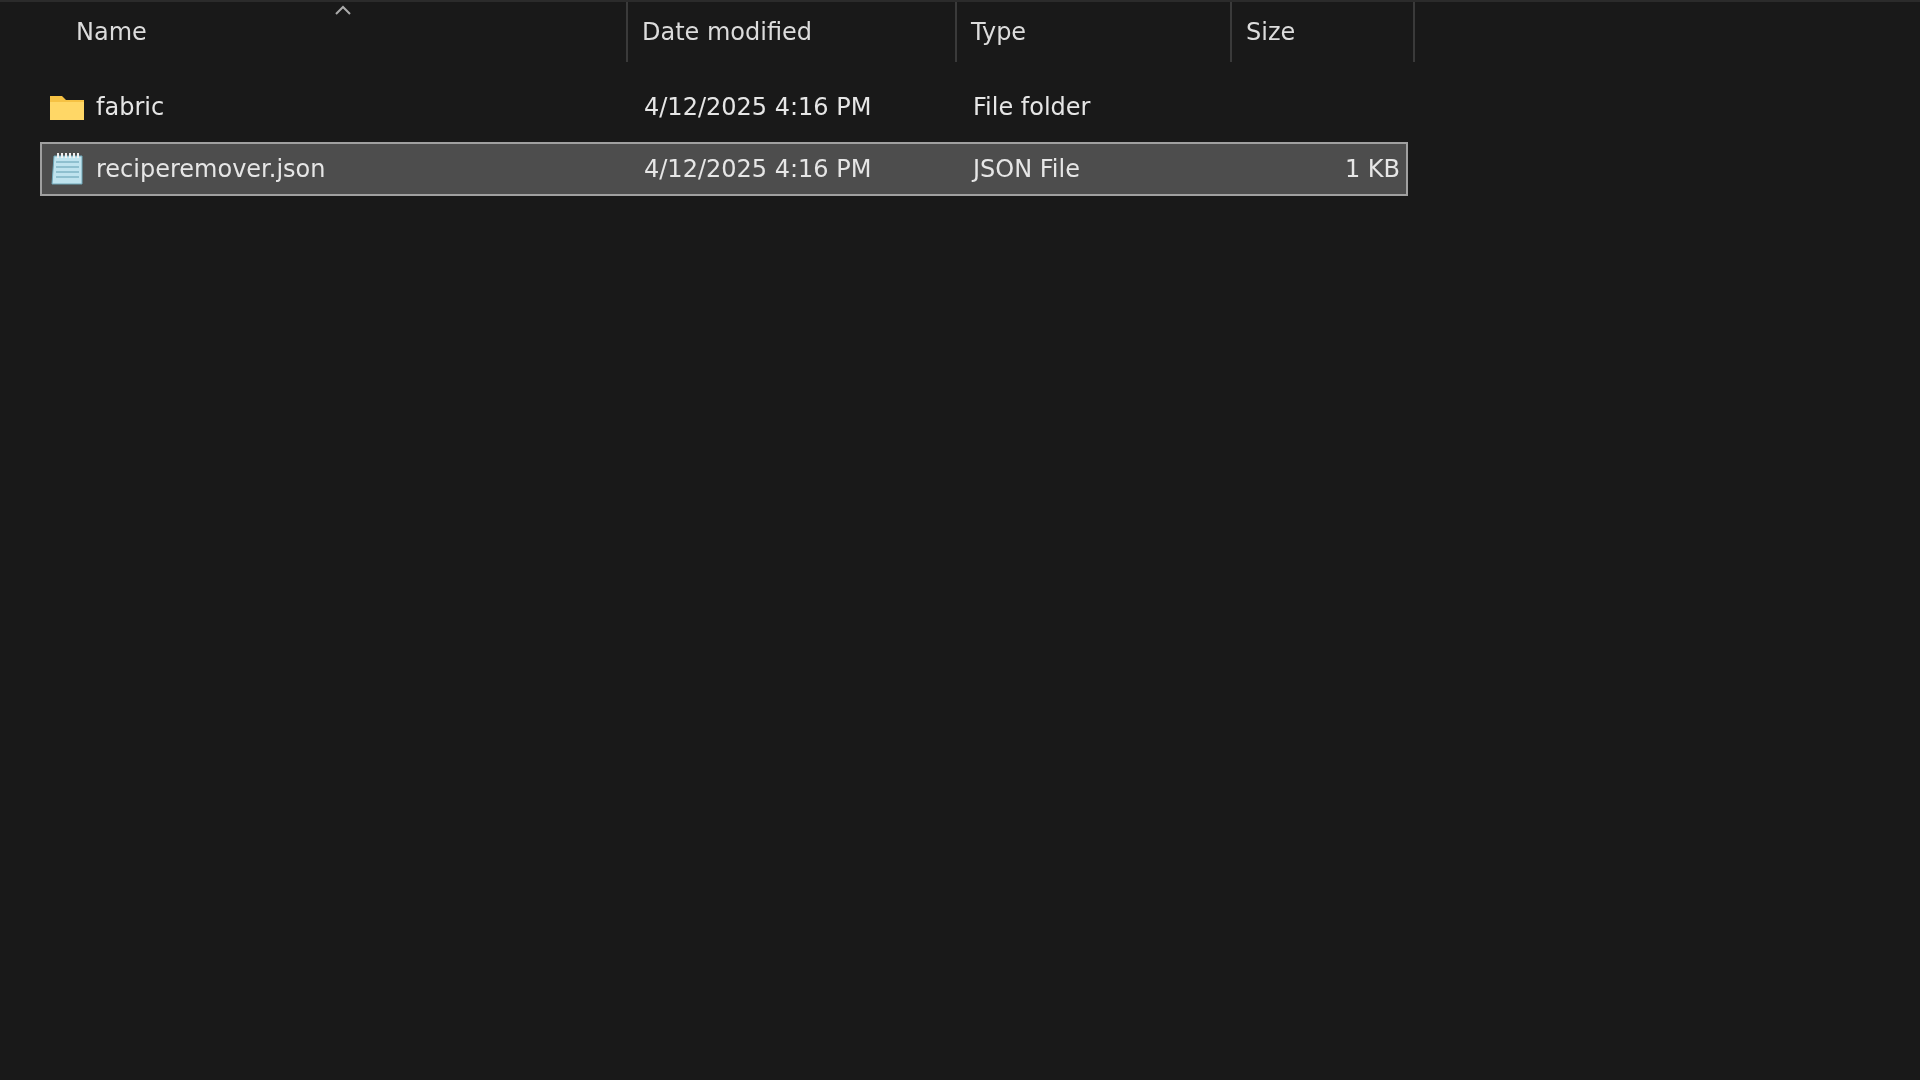 Image resolution: width=1920 pixels, height=1080 pixels. Describe the element at coordinates (67, 169) in the screenshot. I see `notepad-file-icon` at that location.